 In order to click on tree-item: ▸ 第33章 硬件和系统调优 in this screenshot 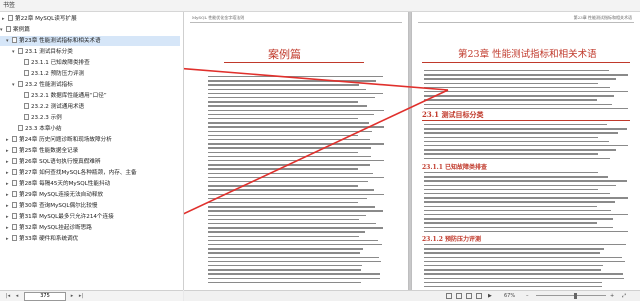, I will do `click(42, 239)`.